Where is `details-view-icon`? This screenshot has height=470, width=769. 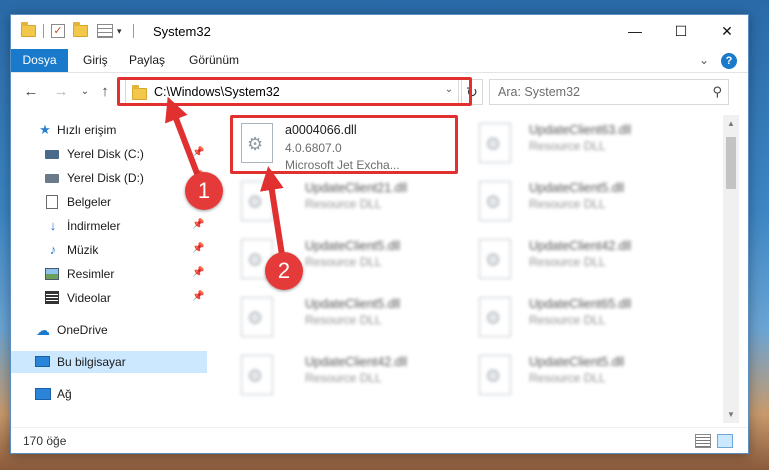 details-view-icon is located at coordinates (703, 441).